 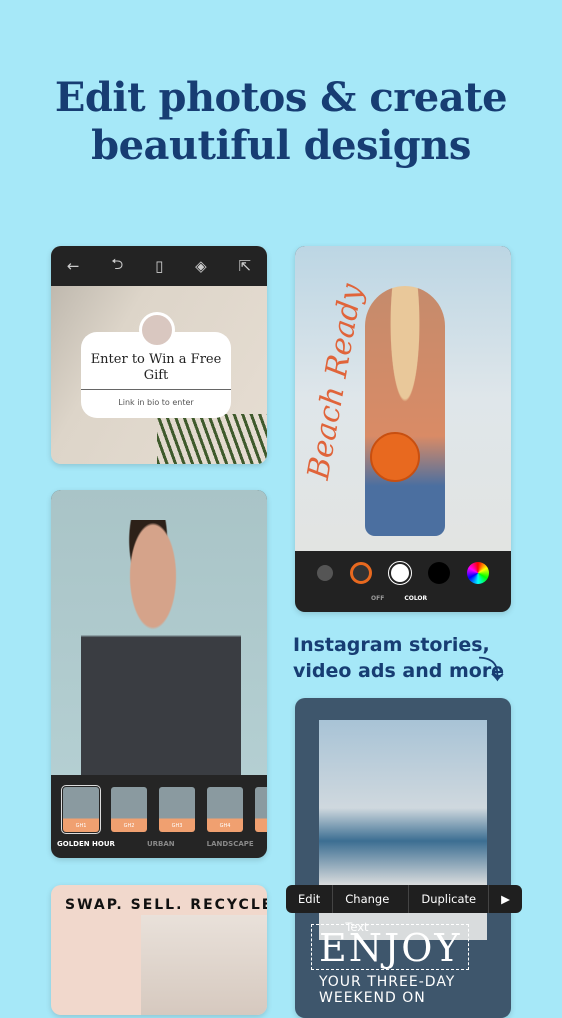 What do you see at coordinates (395, 457) in the screenshot?
I see `sticker-badge` at bounding box center [395, 457].